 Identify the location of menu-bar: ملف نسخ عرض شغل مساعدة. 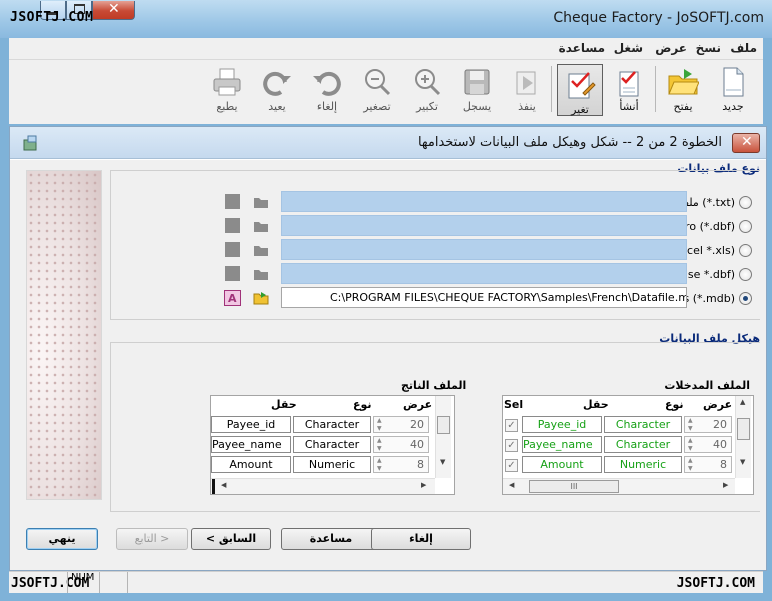
(386, 49).